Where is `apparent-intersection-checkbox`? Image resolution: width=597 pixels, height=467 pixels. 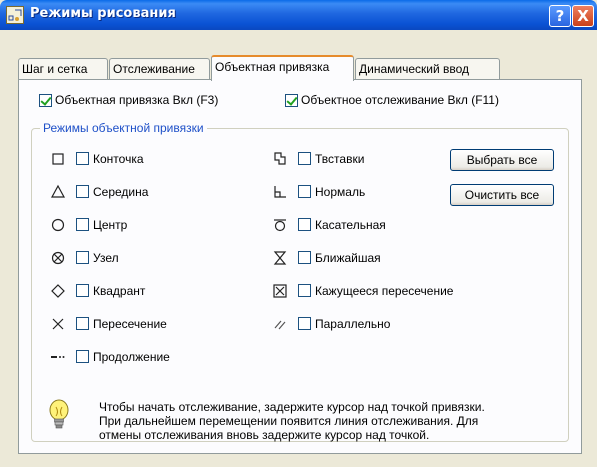 apparent-intersection-checkbox is located at coordinates (304, 290).